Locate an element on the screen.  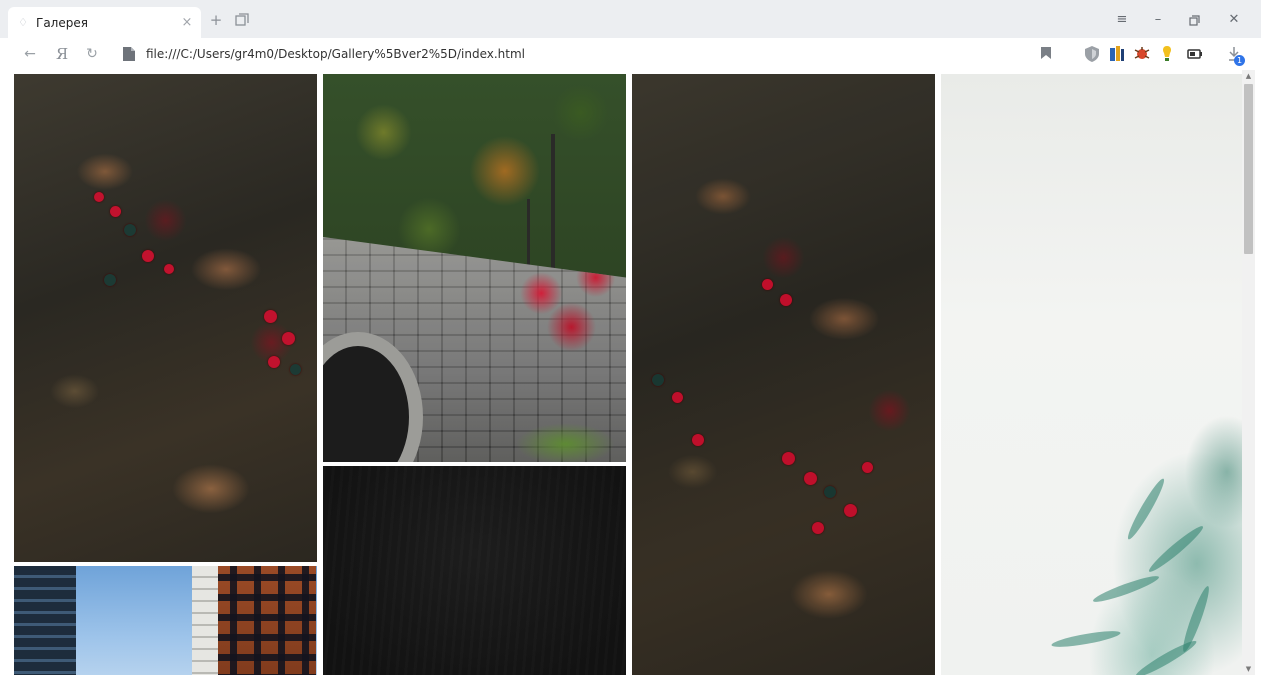
restore-icon is located at coordinates (1194, 20).